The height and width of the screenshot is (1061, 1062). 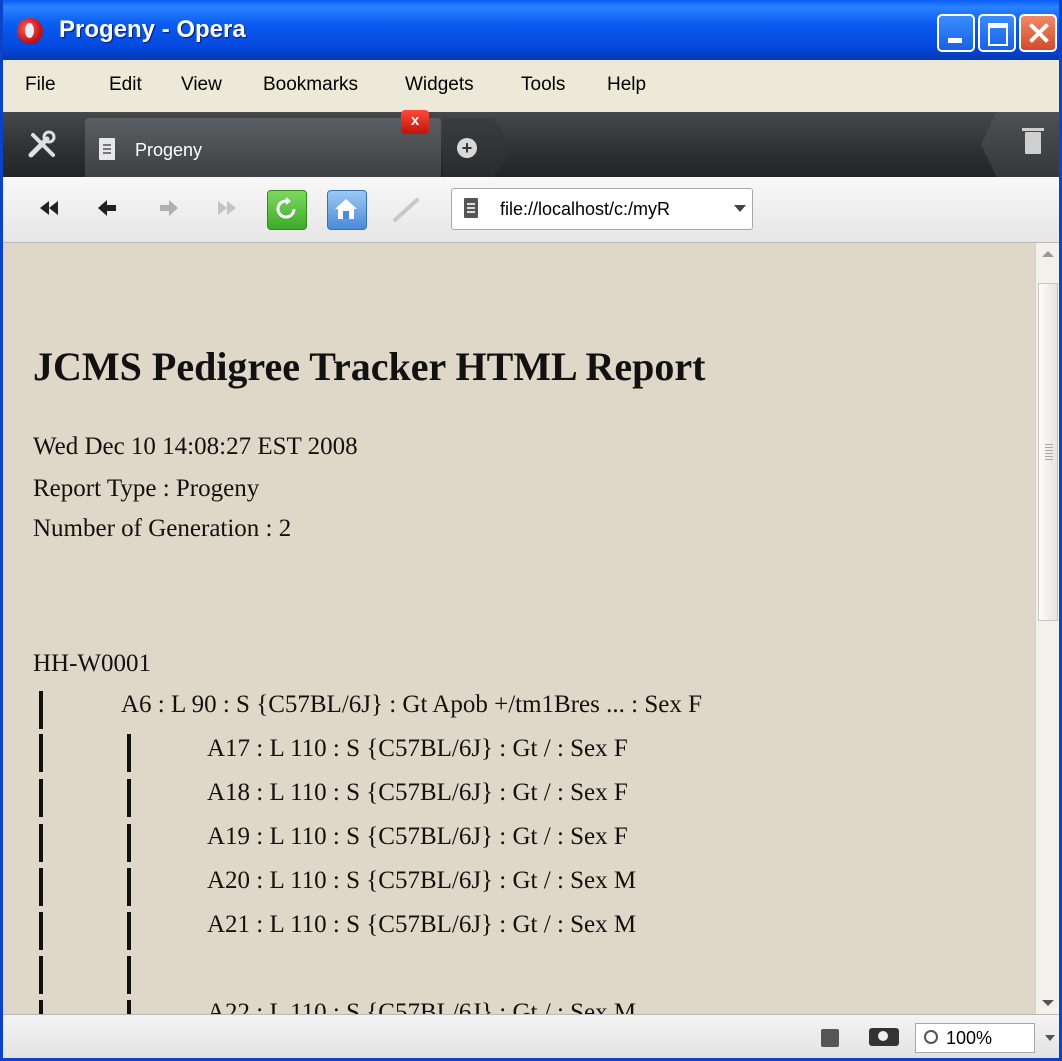 I want to click on zoom-control: 100%, so click(x=975, y=1038).